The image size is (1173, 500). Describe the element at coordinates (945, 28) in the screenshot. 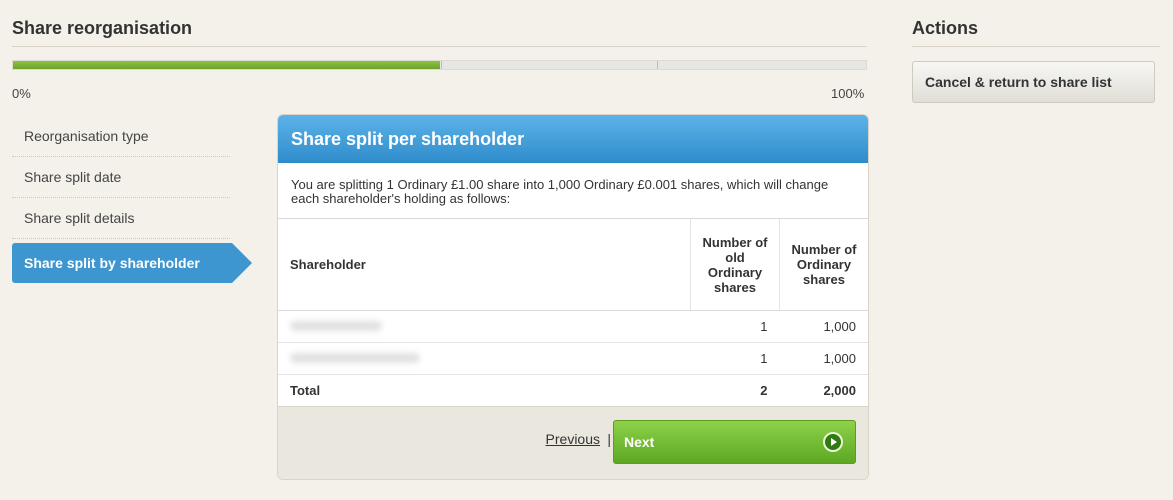

I see `actions-title: Actions` at that location.